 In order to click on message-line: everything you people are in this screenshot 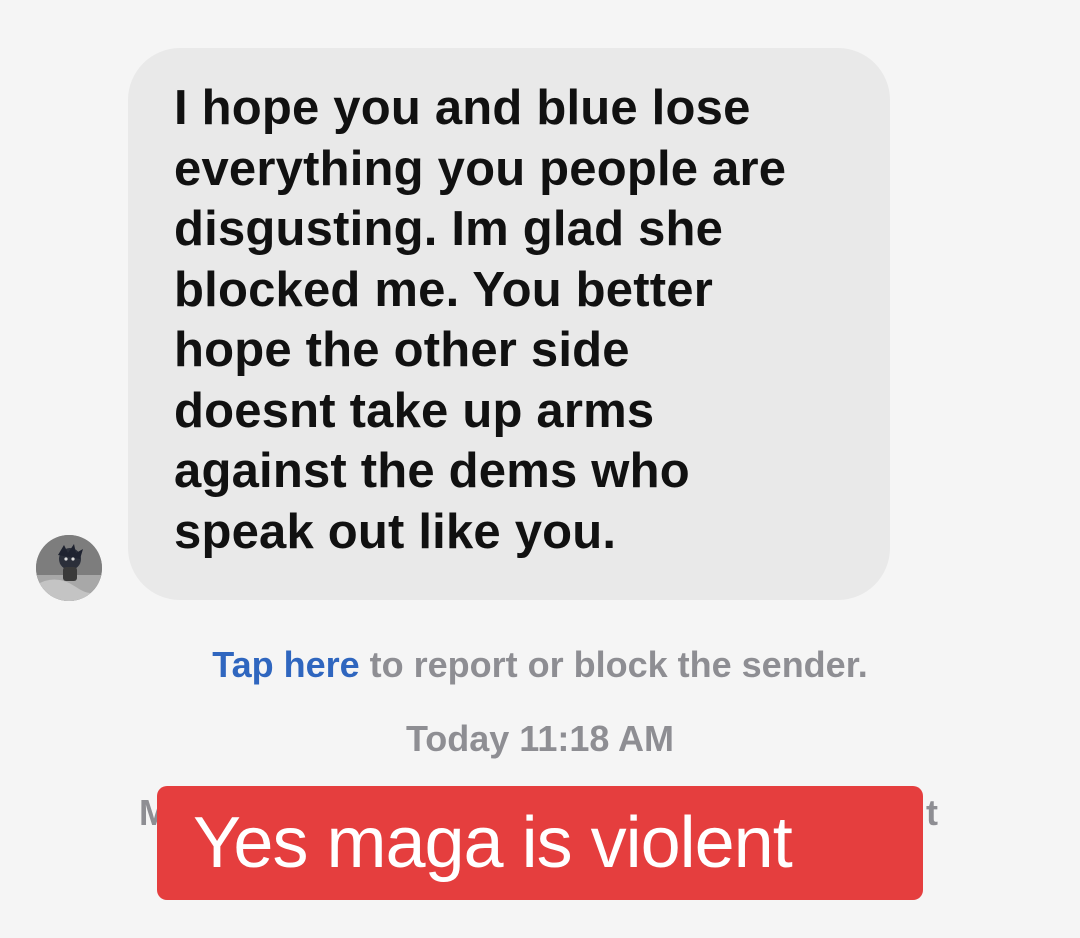, I will do `click(480, 168)`.